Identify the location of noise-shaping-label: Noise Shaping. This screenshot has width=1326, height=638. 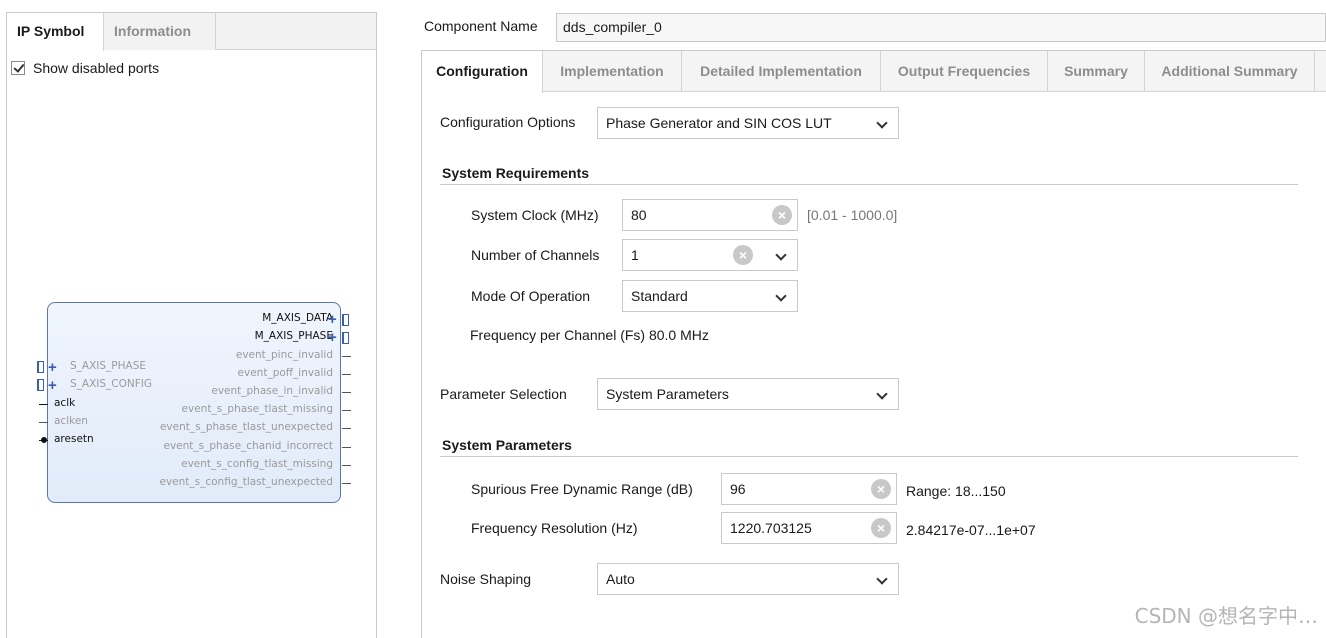
(486, 579).